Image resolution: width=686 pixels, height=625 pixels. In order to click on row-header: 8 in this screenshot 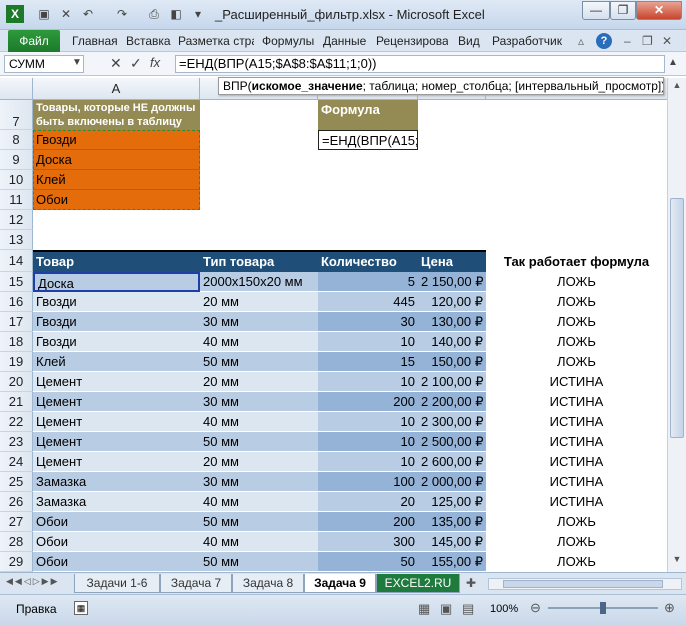, I will do `click(16, 140)`.